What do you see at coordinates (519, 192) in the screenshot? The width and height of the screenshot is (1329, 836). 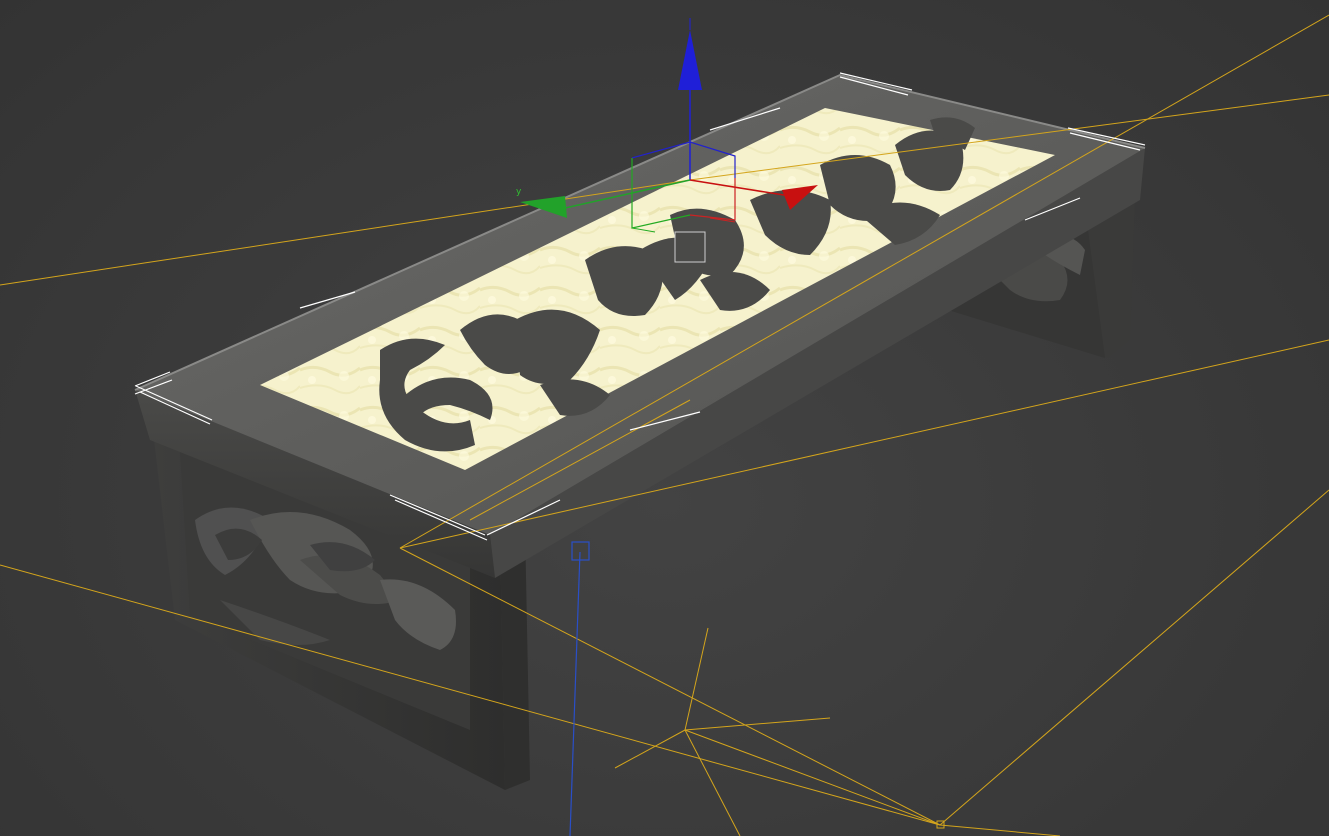 I see `gizmo-y-label: y` at bounding box center [519, 192].